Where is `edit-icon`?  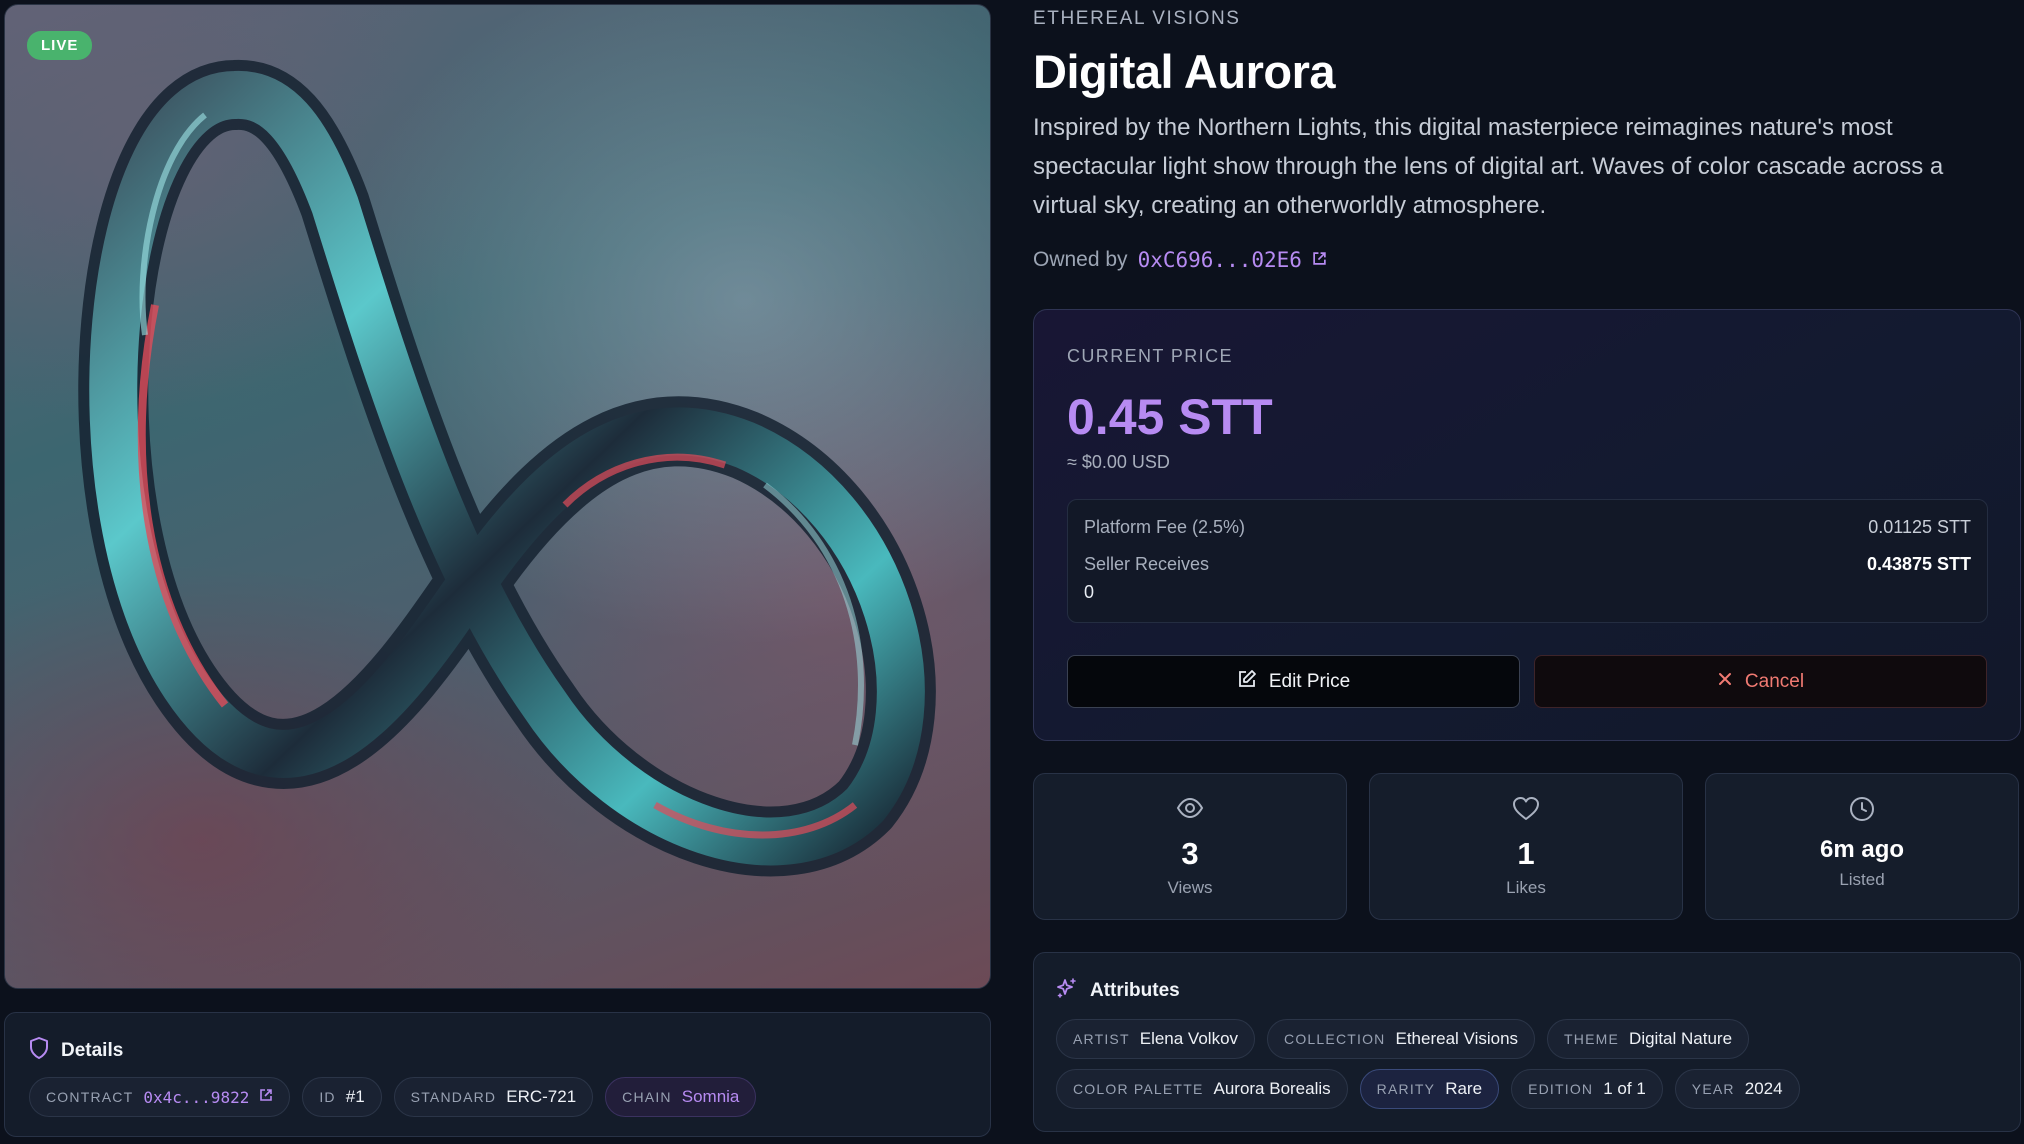 edit-icon is located at coordinates (1247, 682).